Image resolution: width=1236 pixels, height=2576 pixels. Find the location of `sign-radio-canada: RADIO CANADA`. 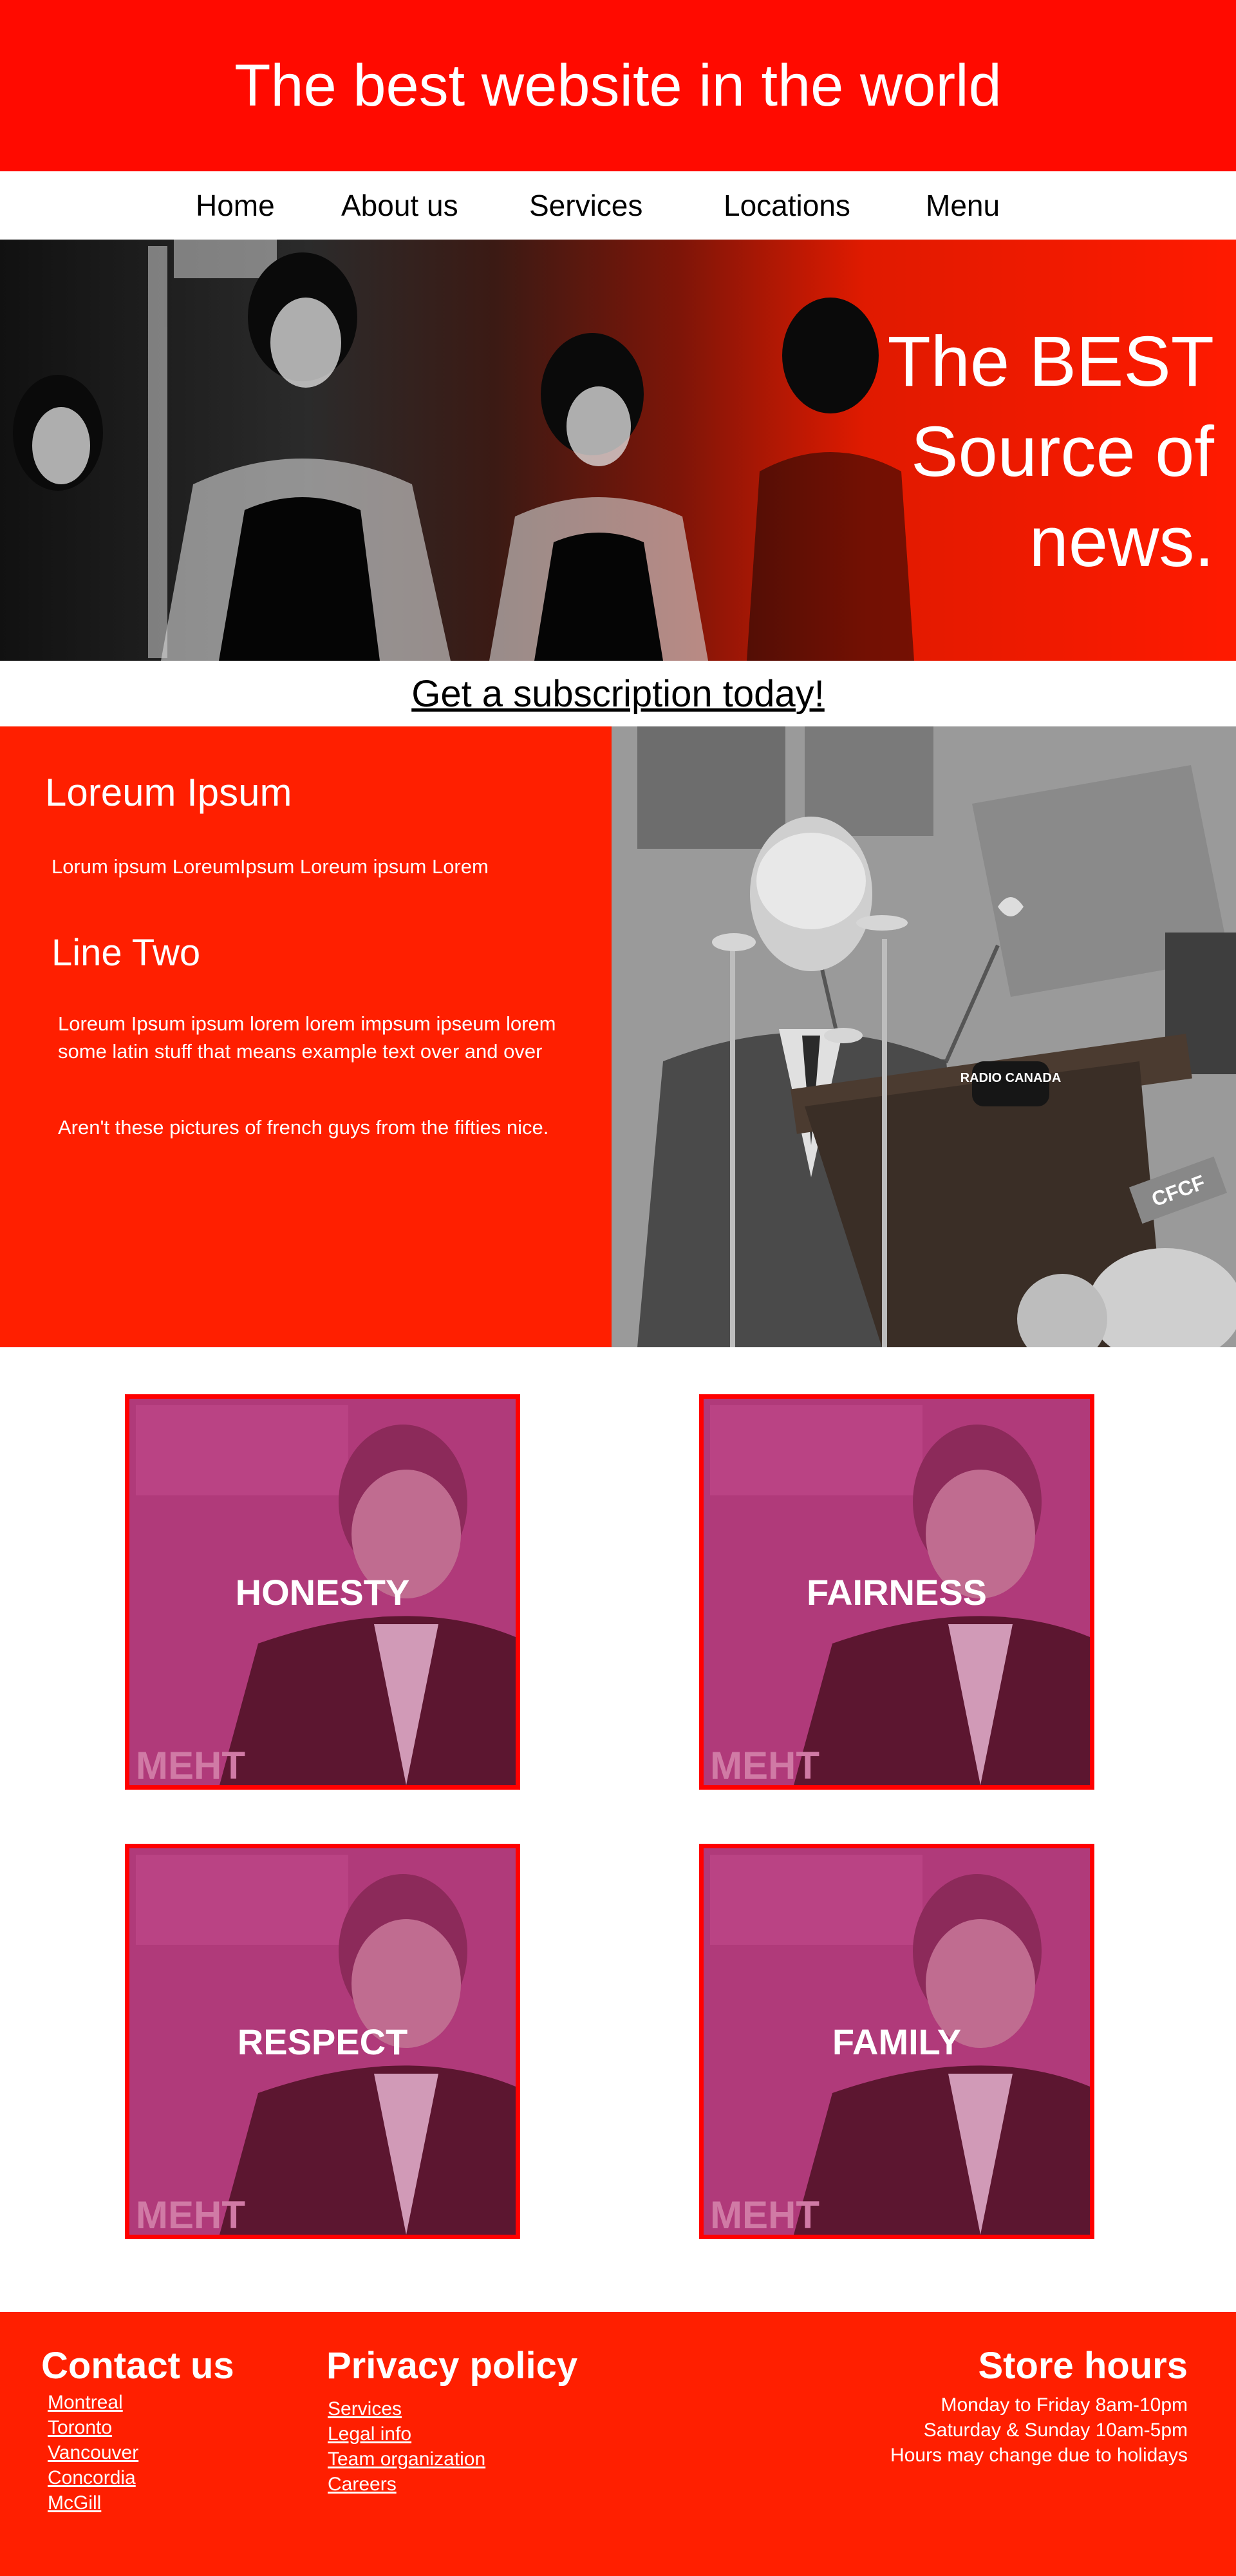

sign-radio-canada: RADIO CANADA is located at coordinates (1011, 1078).